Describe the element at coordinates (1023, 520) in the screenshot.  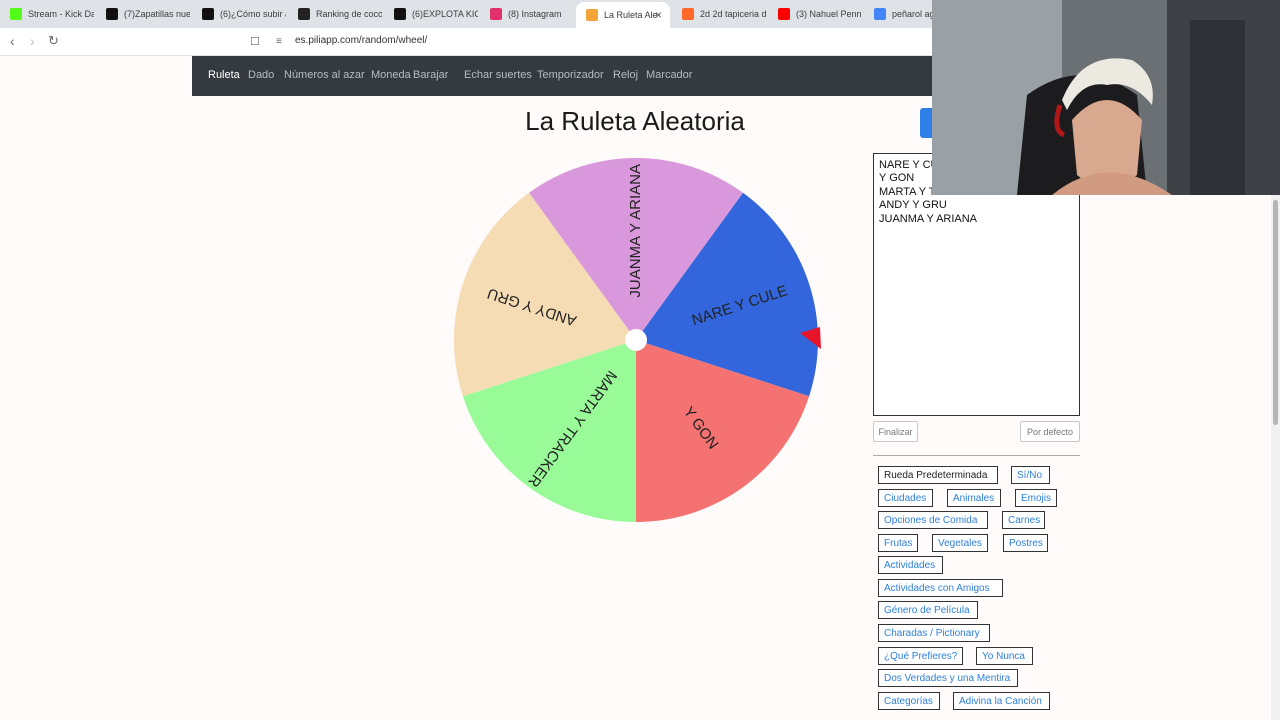
I see `preset-tag: Carnes` at that location.